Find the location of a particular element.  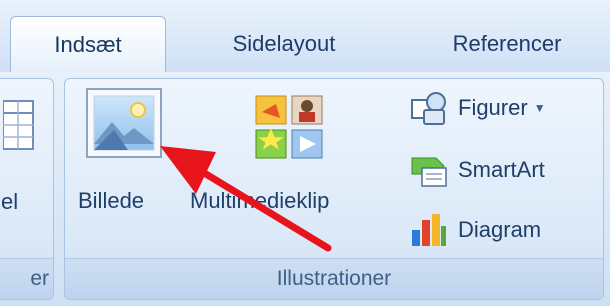

shapes-button: Figurer ▼ is located at coordinates (478, 108).